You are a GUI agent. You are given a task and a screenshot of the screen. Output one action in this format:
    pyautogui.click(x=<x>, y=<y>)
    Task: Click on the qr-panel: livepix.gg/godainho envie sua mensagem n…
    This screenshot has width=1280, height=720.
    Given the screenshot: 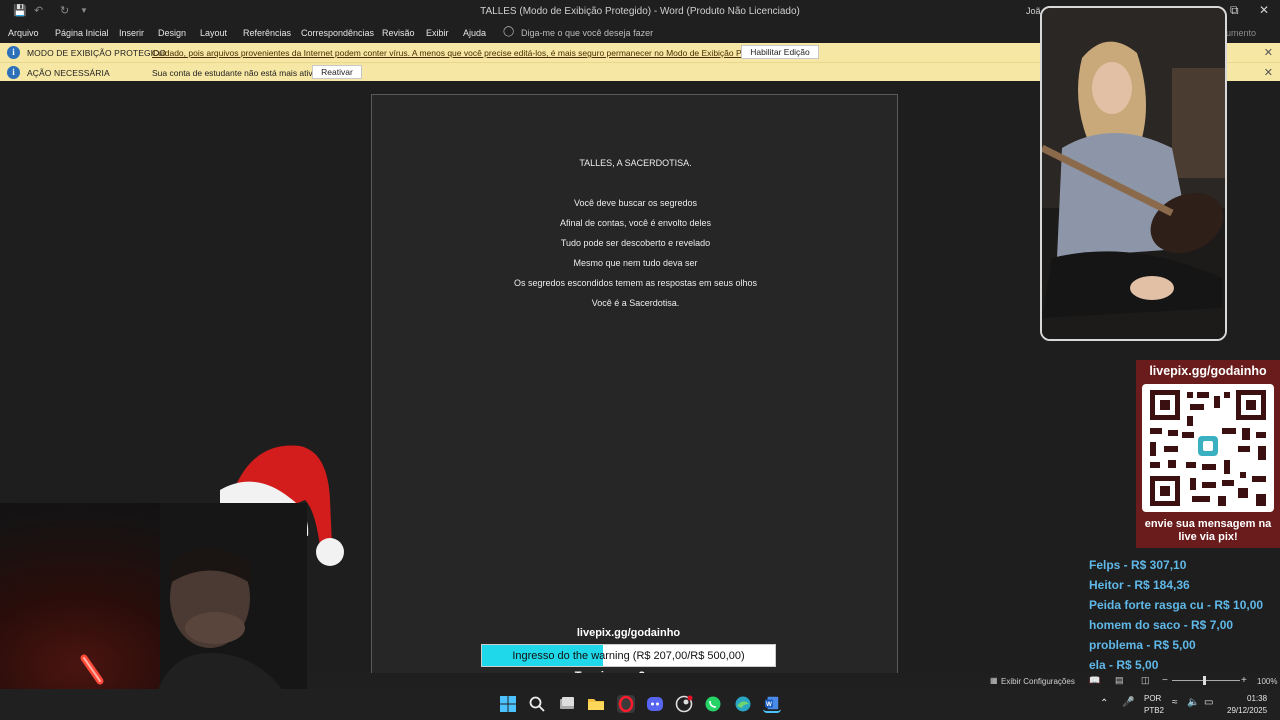 What is the action you would take?
    pyautogui.click(x=1208, y=454)
    